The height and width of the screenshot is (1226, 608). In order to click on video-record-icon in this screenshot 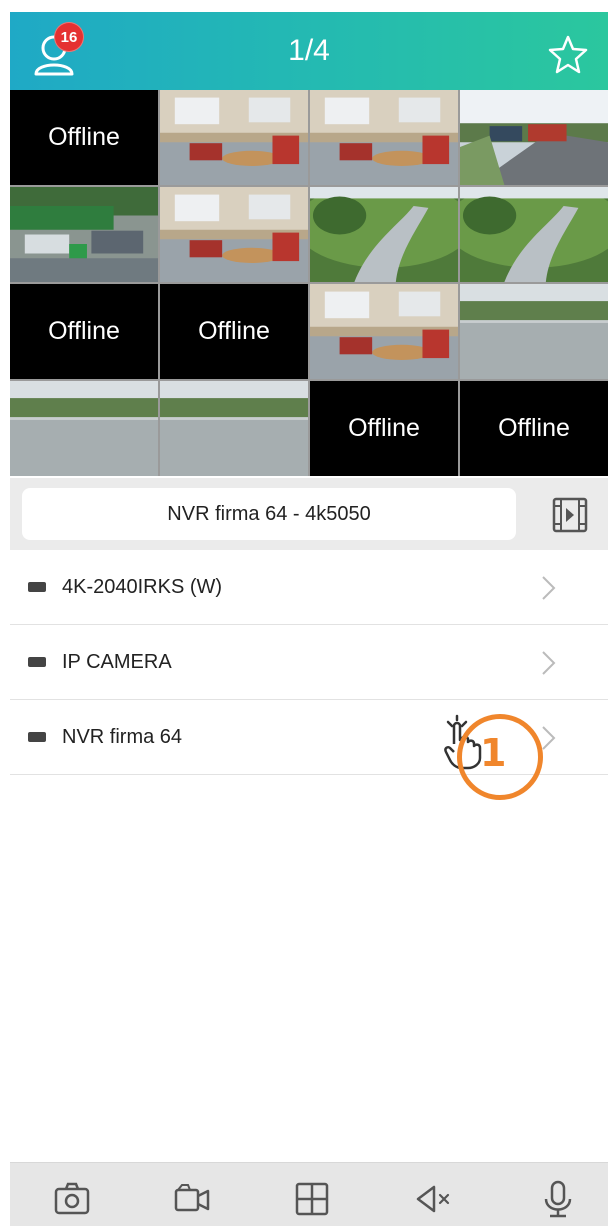, I will do `click(192, 1198)`.